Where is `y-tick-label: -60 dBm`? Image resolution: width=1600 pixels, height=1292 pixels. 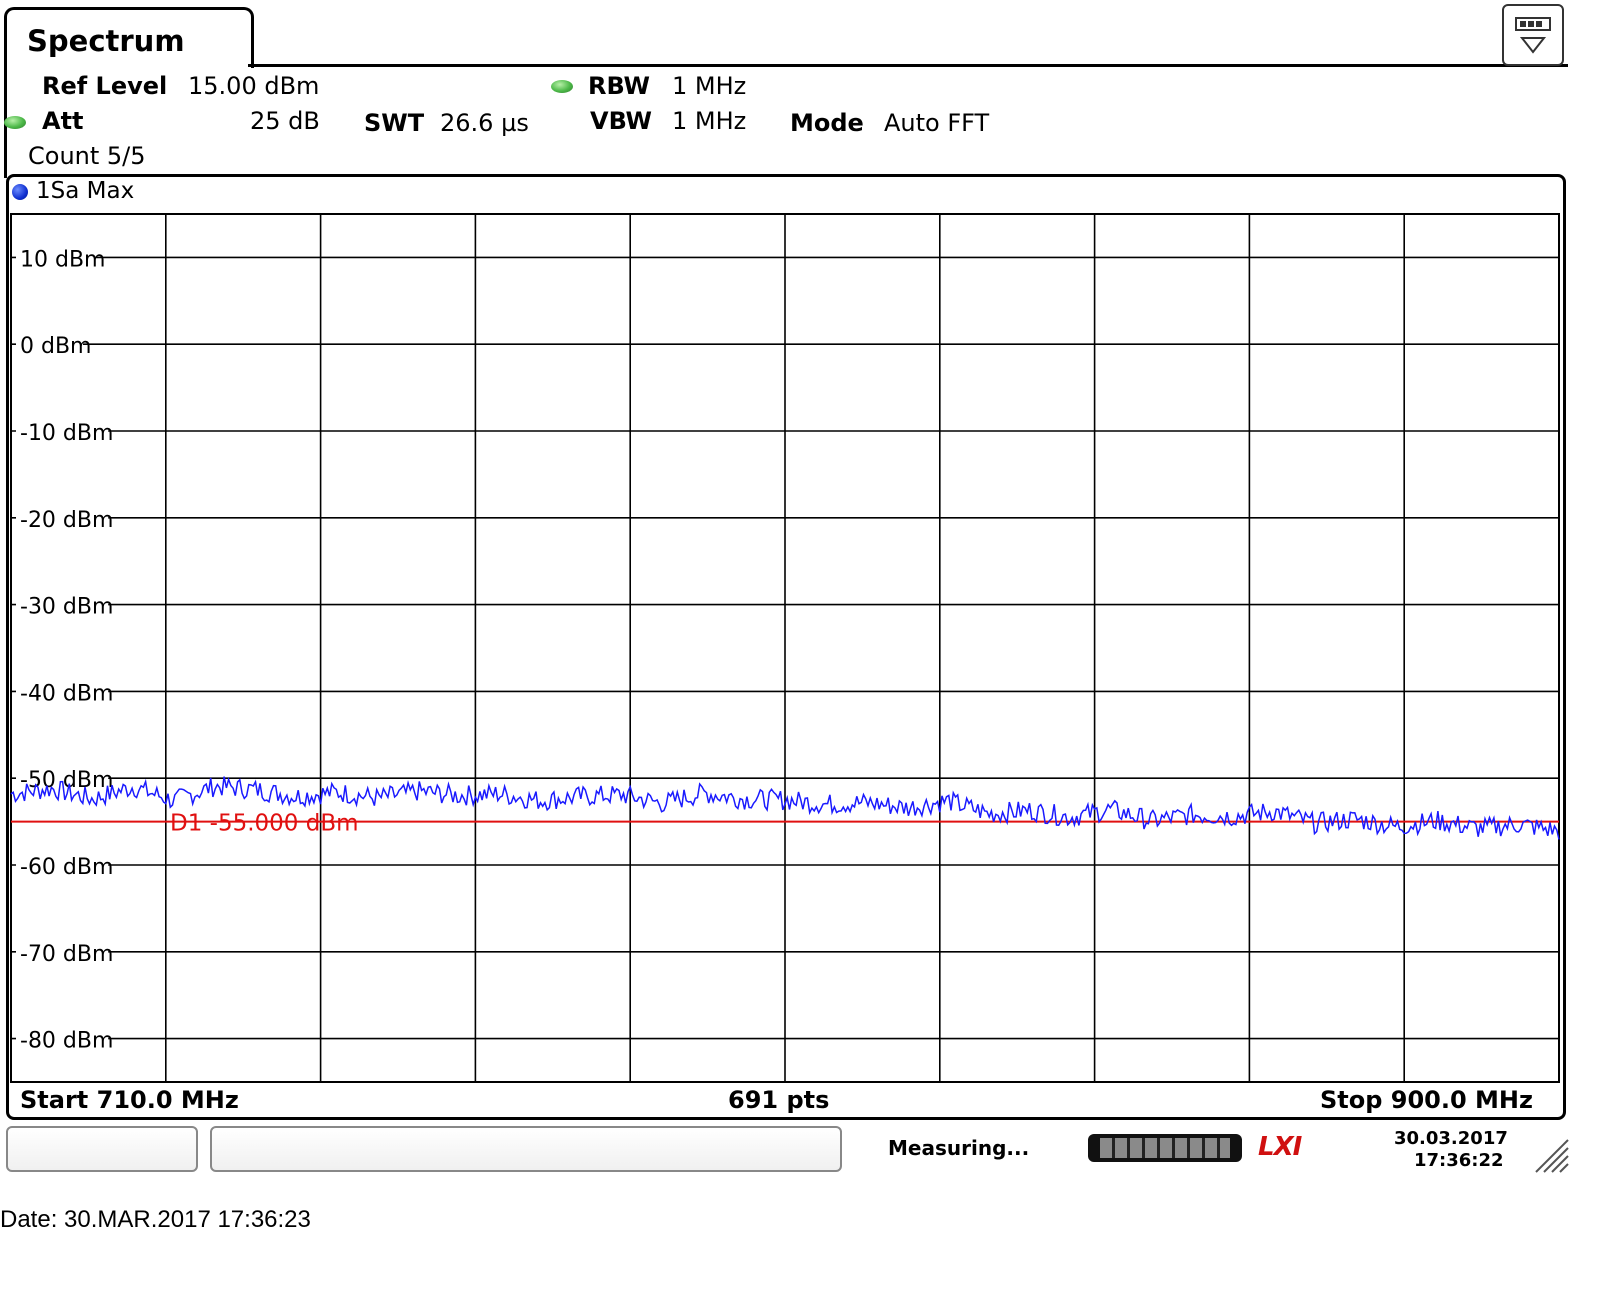 y-tick-label: -60 dBm is located at coordinates (66, 867).